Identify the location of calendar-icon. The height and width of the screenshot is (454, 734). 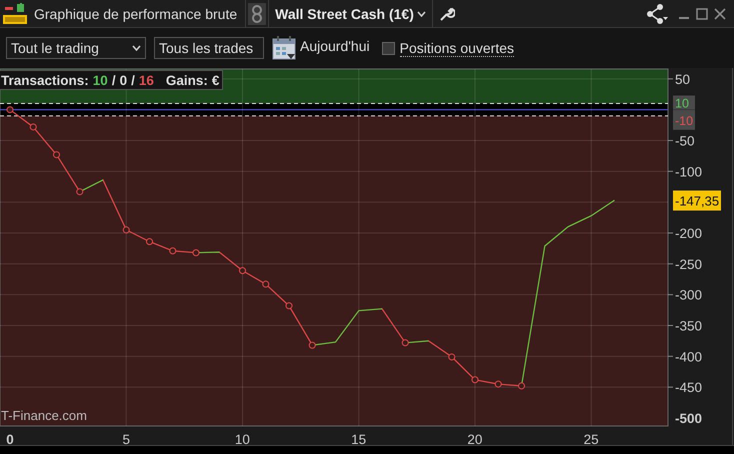
(284, 48).